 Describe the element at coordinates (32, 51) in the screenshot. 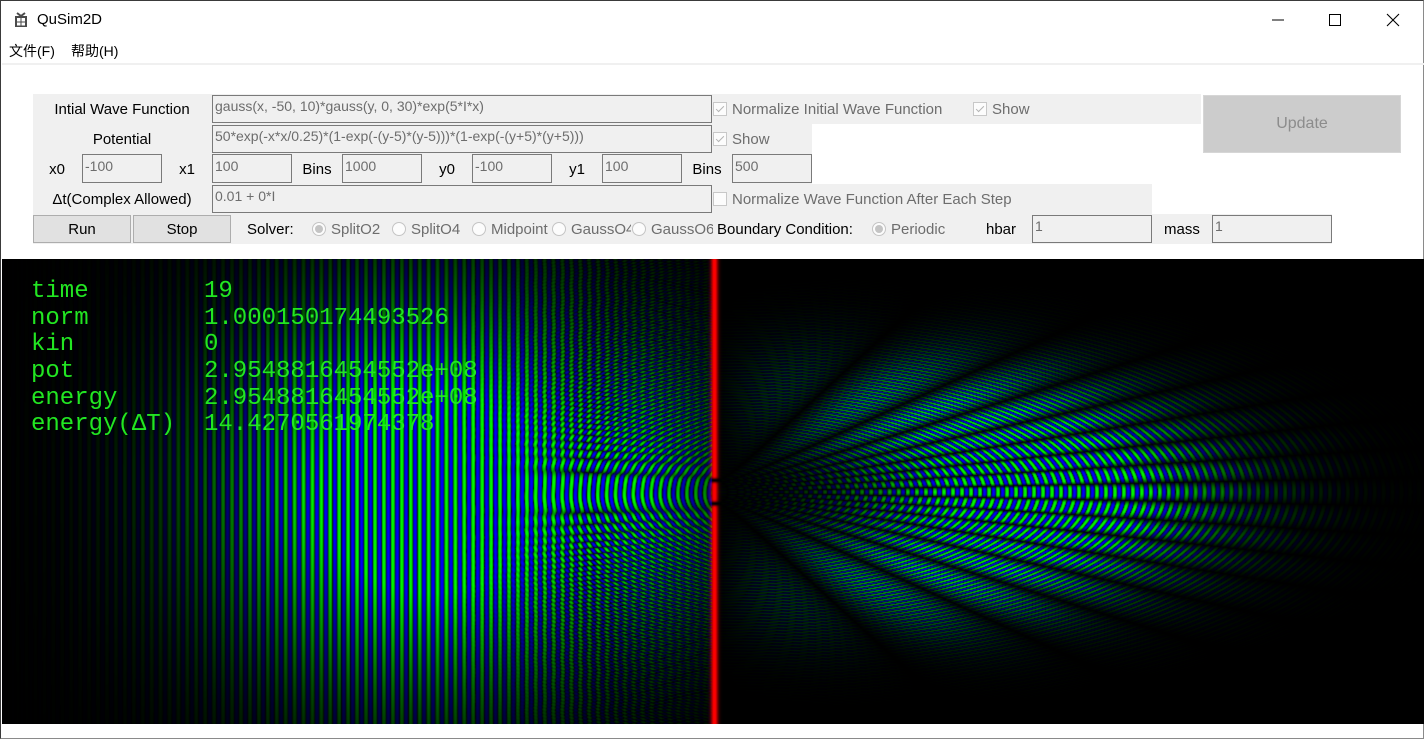

I see `menu-file: 文件(F)` at that location.